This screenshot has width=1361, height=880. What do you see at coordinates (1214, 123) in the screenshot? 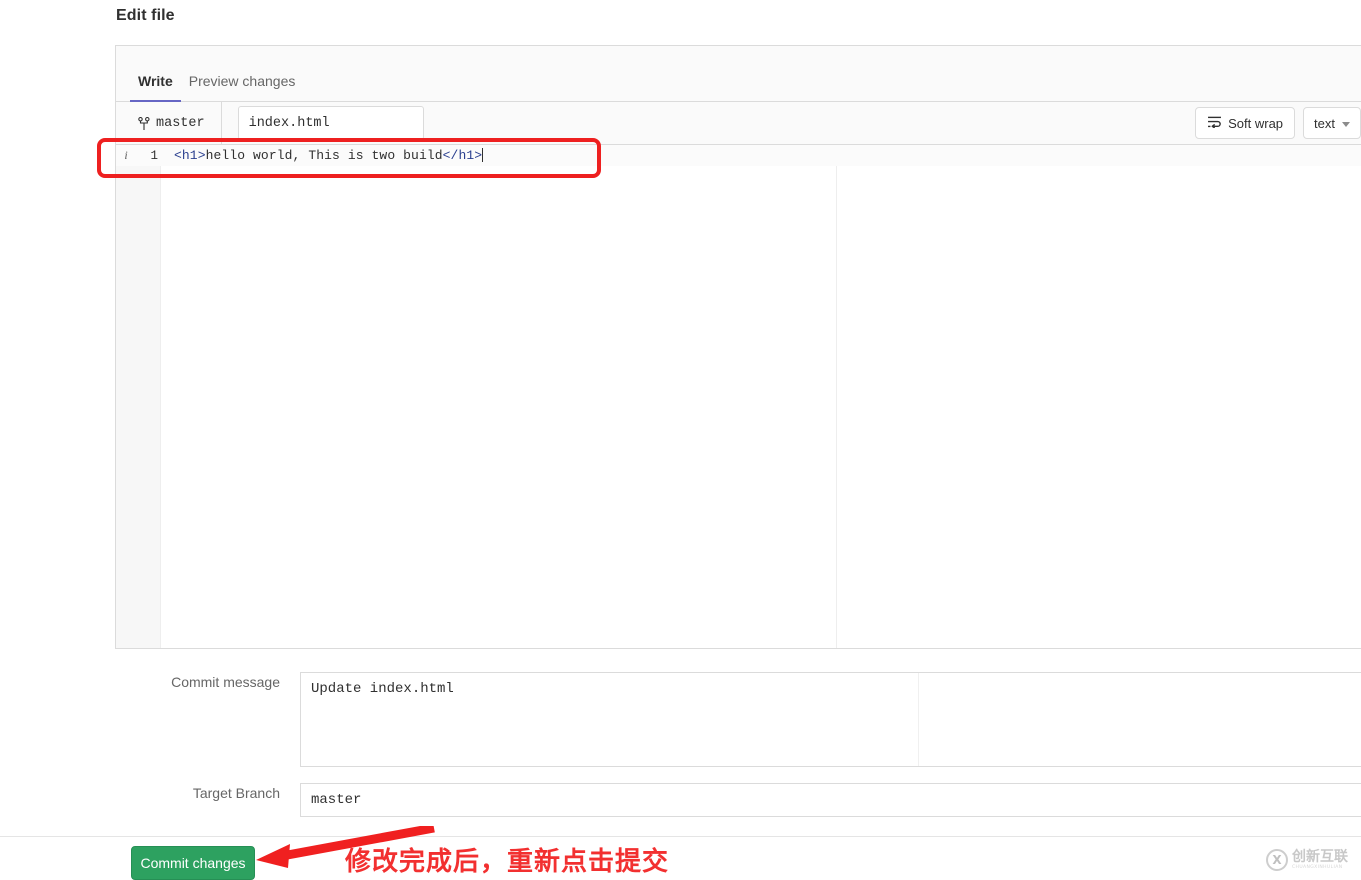
I see `soft-wrap-icon` at bounding box center [1214, 123].